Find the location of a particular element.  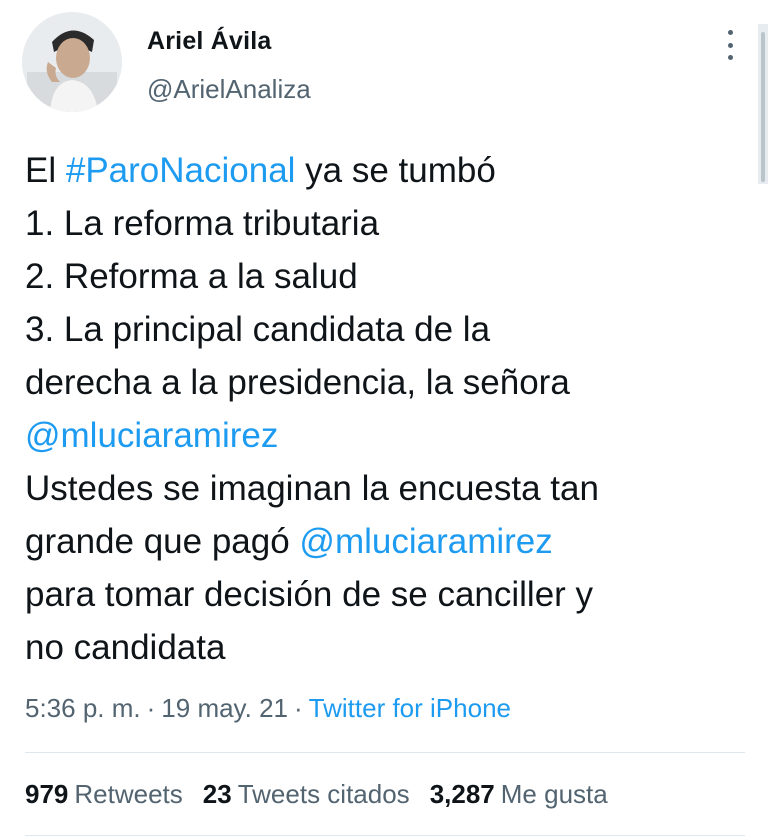

retweets-stat: 979 Retweets is located at coordinates (104, 794).